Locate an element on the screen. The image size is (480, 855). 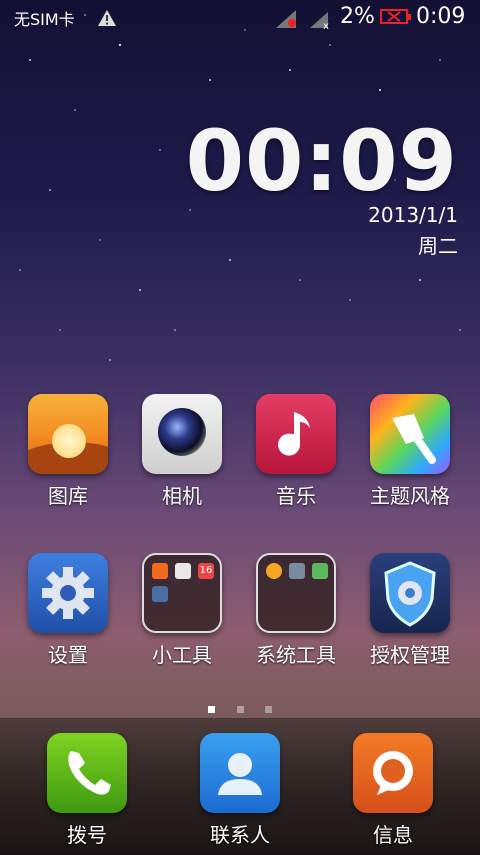
app-music: 音乐 is located at coordinates (296, 451).